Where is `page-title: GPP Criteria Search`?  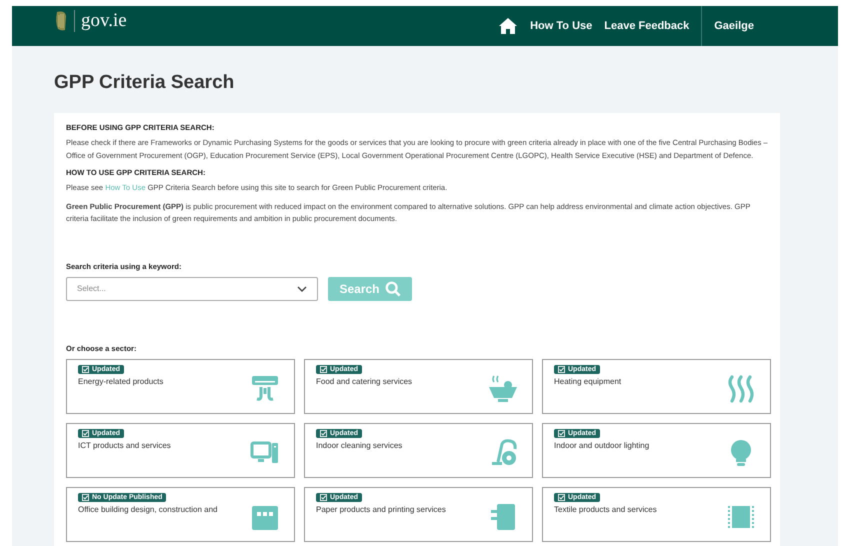 page-title: GPP Criteria Search is located at coordinates (145, 83).